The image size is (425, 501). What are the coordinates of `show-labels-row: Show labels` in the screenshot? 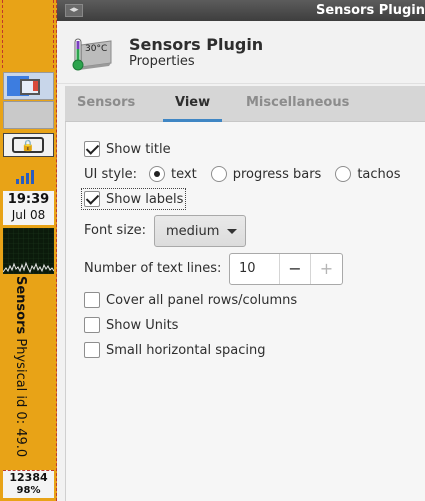 It's located at (133, 199).